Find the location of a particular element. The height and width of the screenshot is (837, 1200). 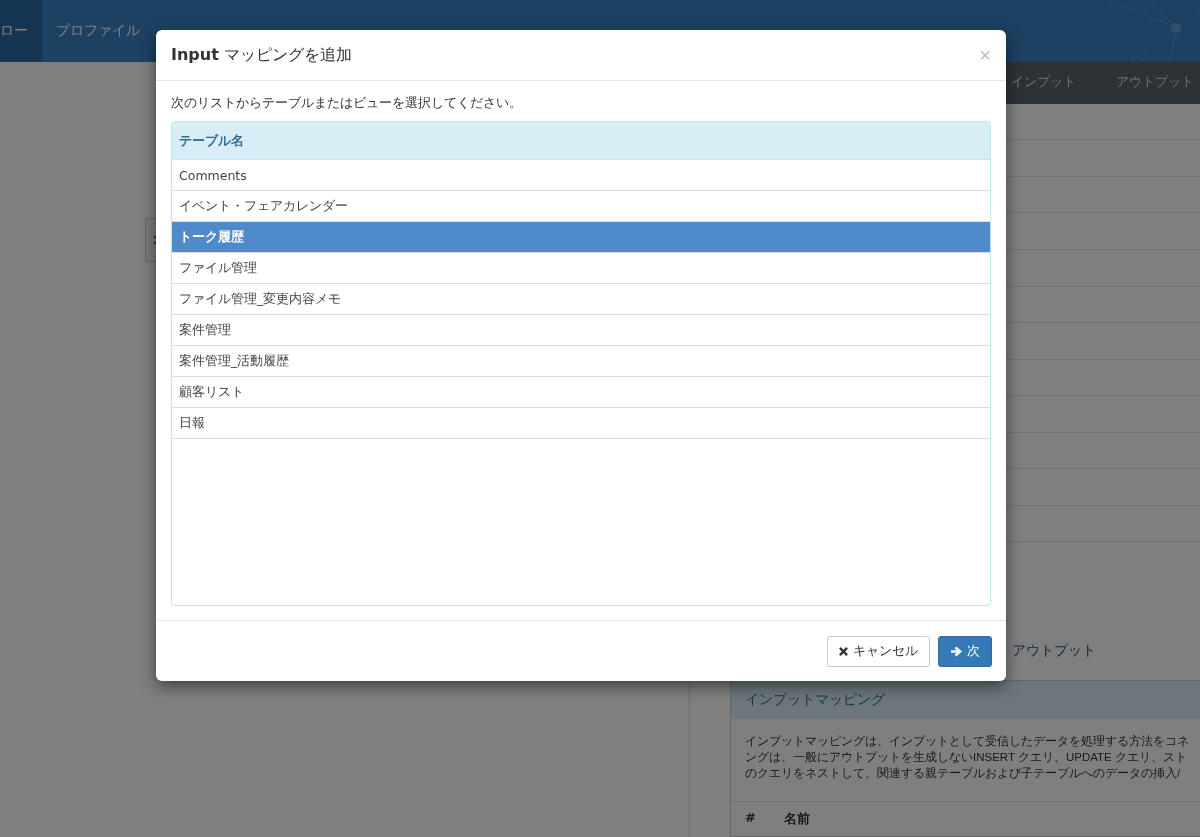

column-header: # is located at coordinates (750, 818).